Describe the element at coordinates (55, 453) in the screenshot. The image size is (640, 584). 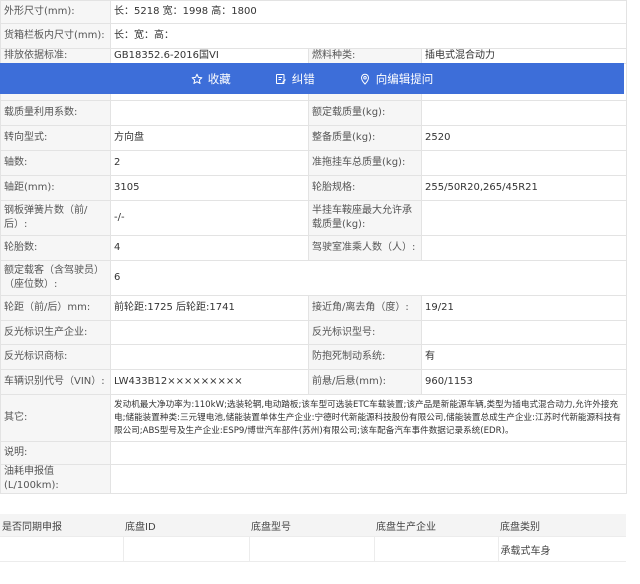
I see `spec-label: 说明:` at that location.